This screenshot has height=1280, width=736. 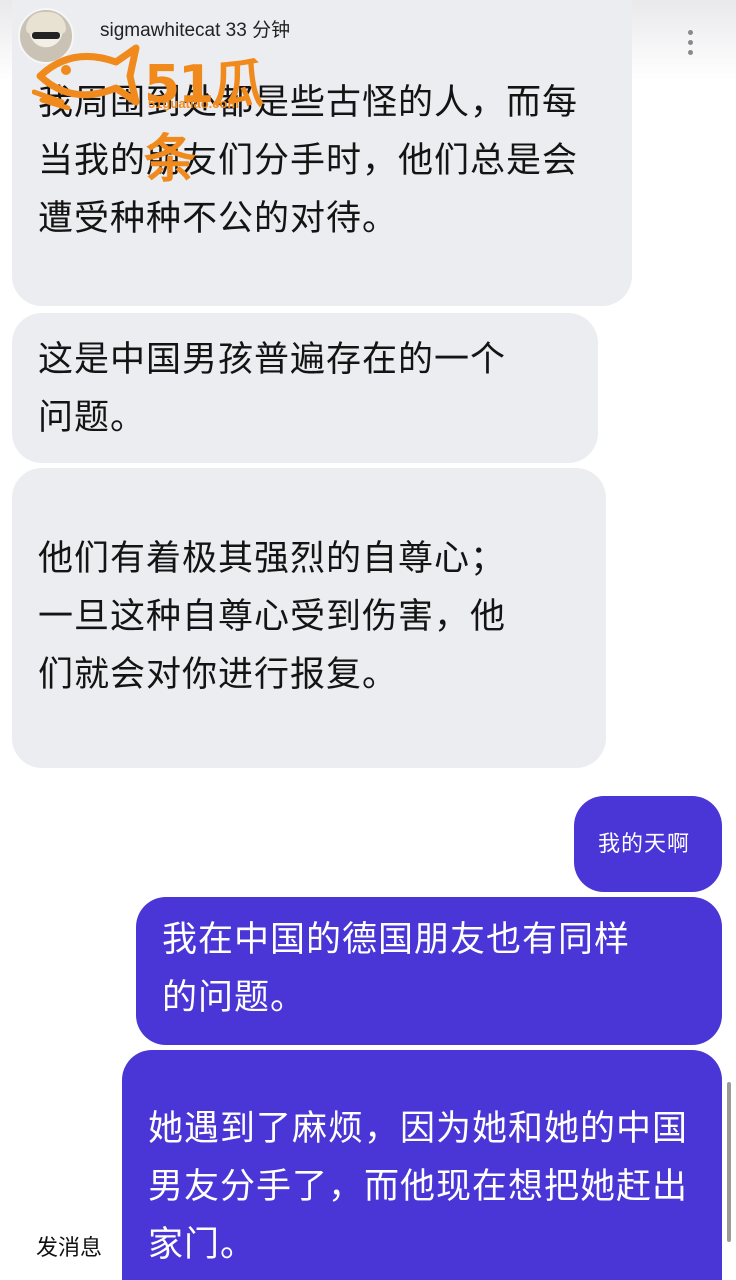 I want to click on watermark-logo: 51瓜条 51guatiao.com, so click(x=161, y=115).